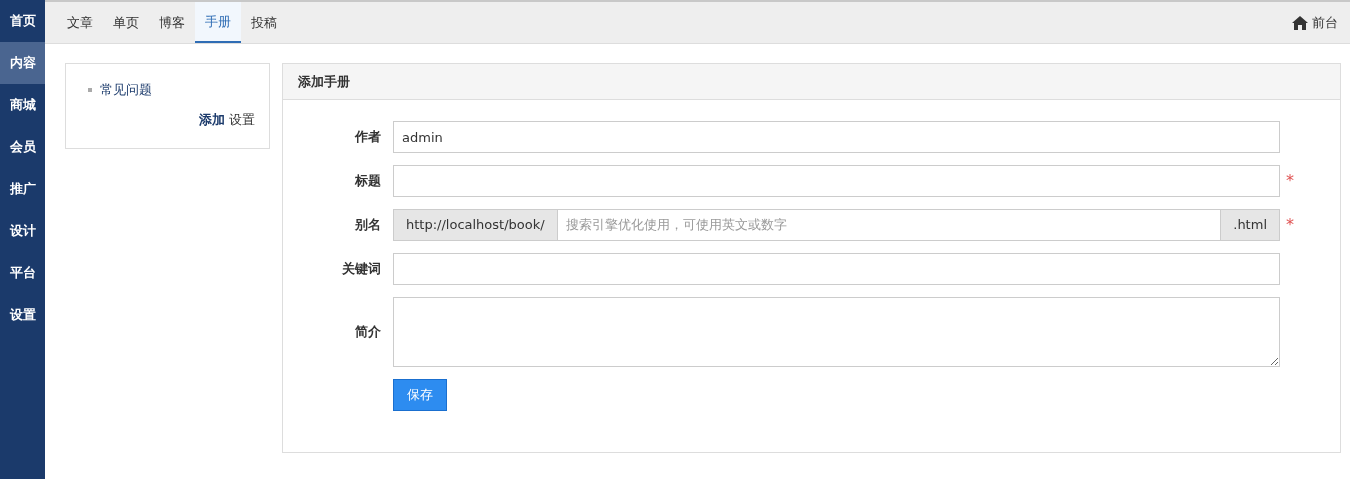 The height and width of the screenshot is (479, 1350). What do you see at coordinates (367, 137) in the screenshot?
I see `field-label: 作者` at bounding box center [367, 137].